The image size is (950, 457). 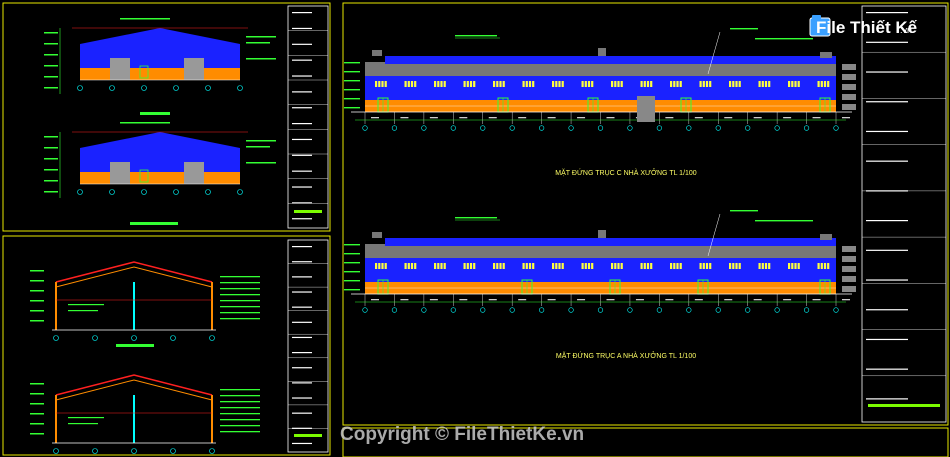 I want to click on gable-elevation-1-wall, so click(x=160, y=74).